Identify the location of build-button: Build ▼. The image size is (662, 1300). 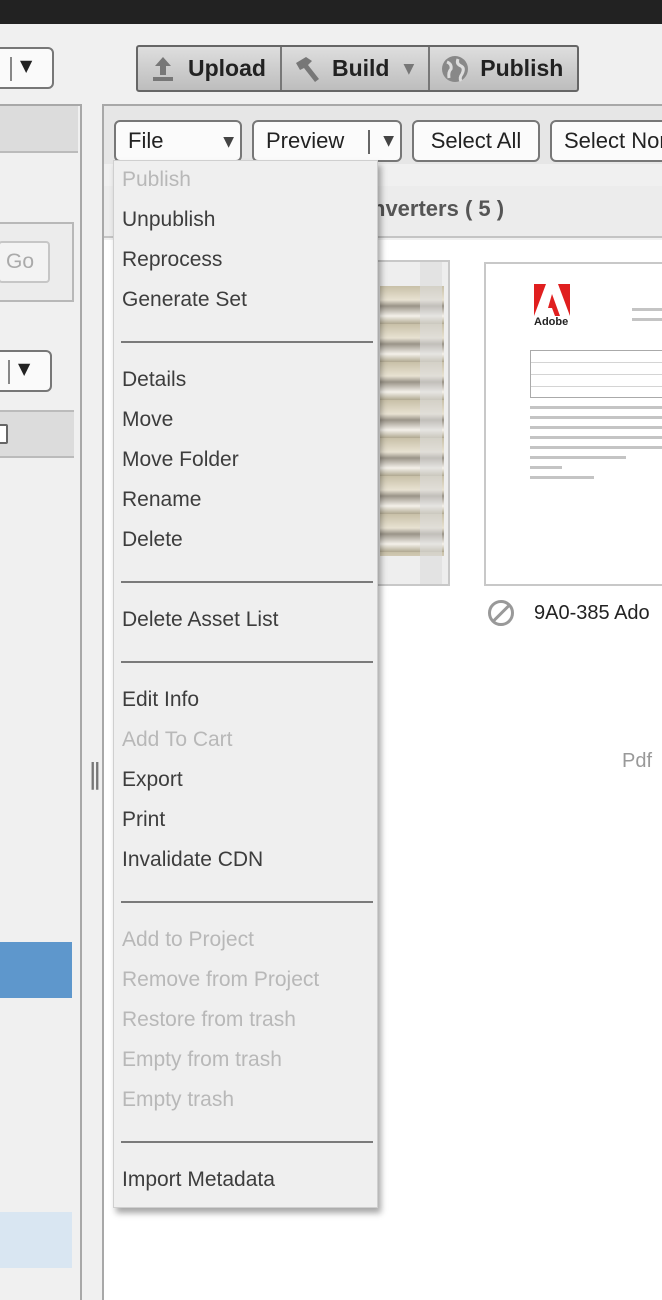
(353, 68).